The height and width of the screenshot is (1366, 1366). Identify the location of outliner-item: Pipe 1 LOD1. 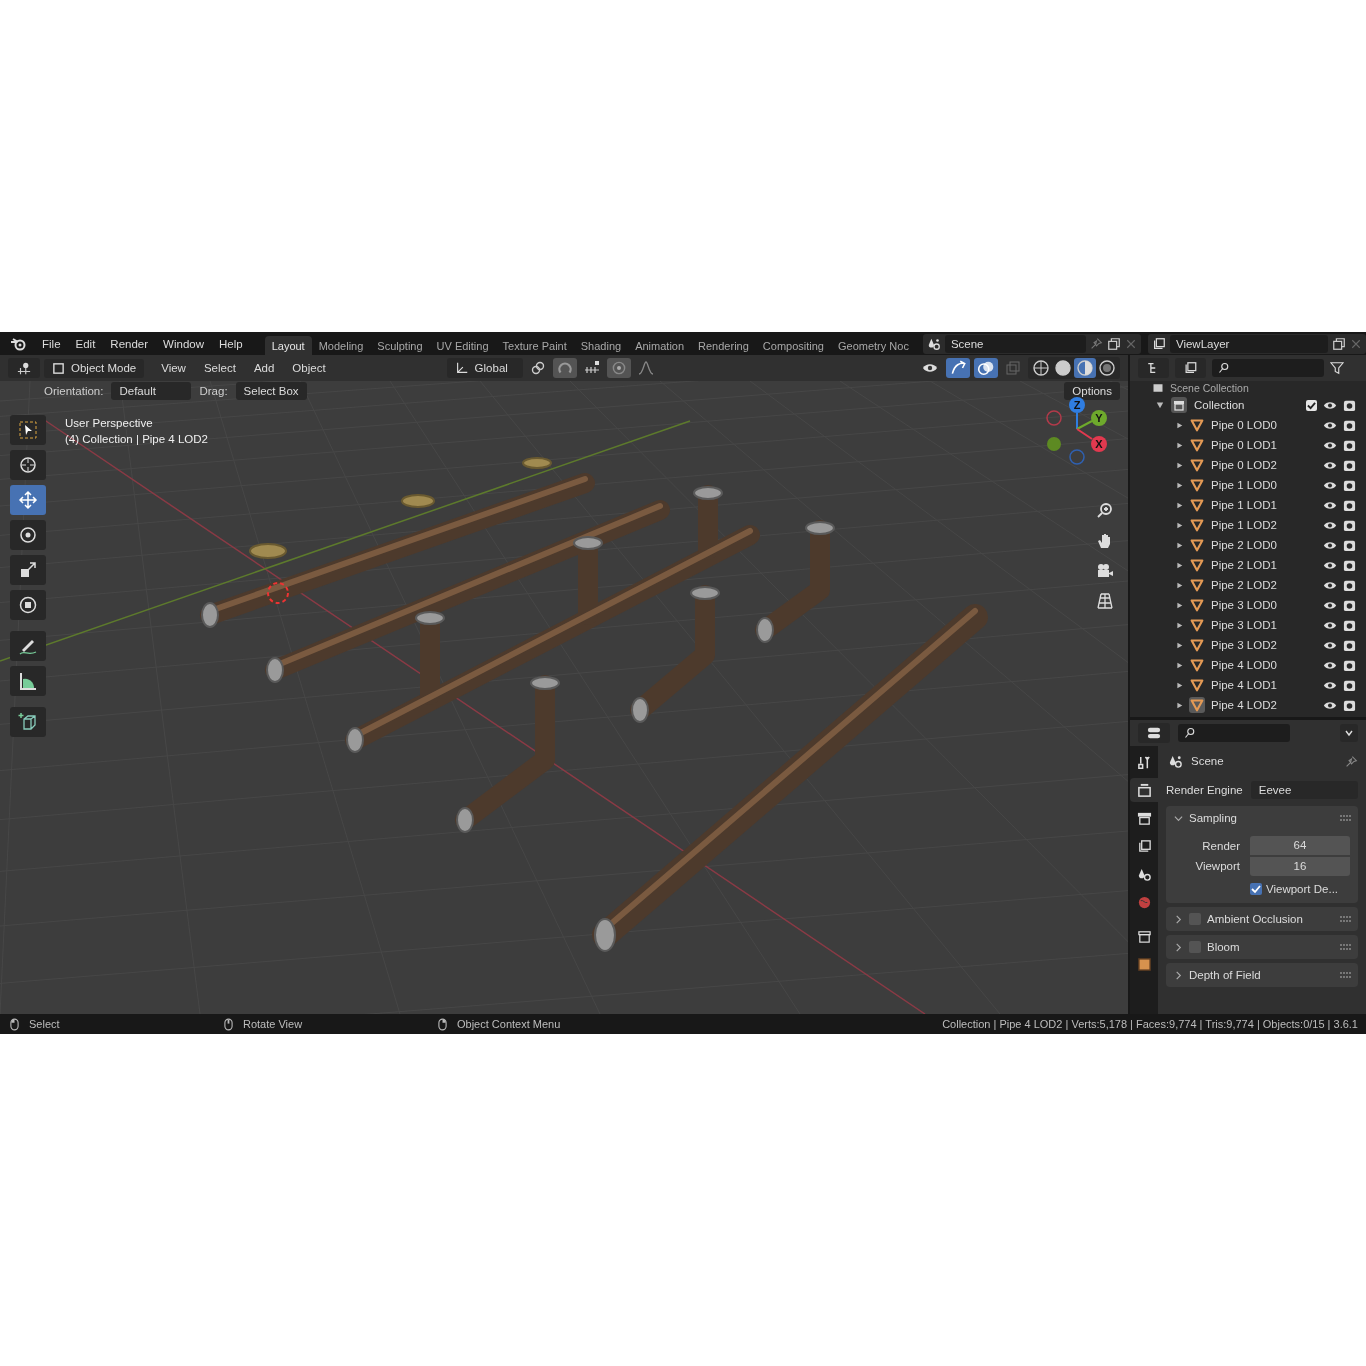
(1264, 505).